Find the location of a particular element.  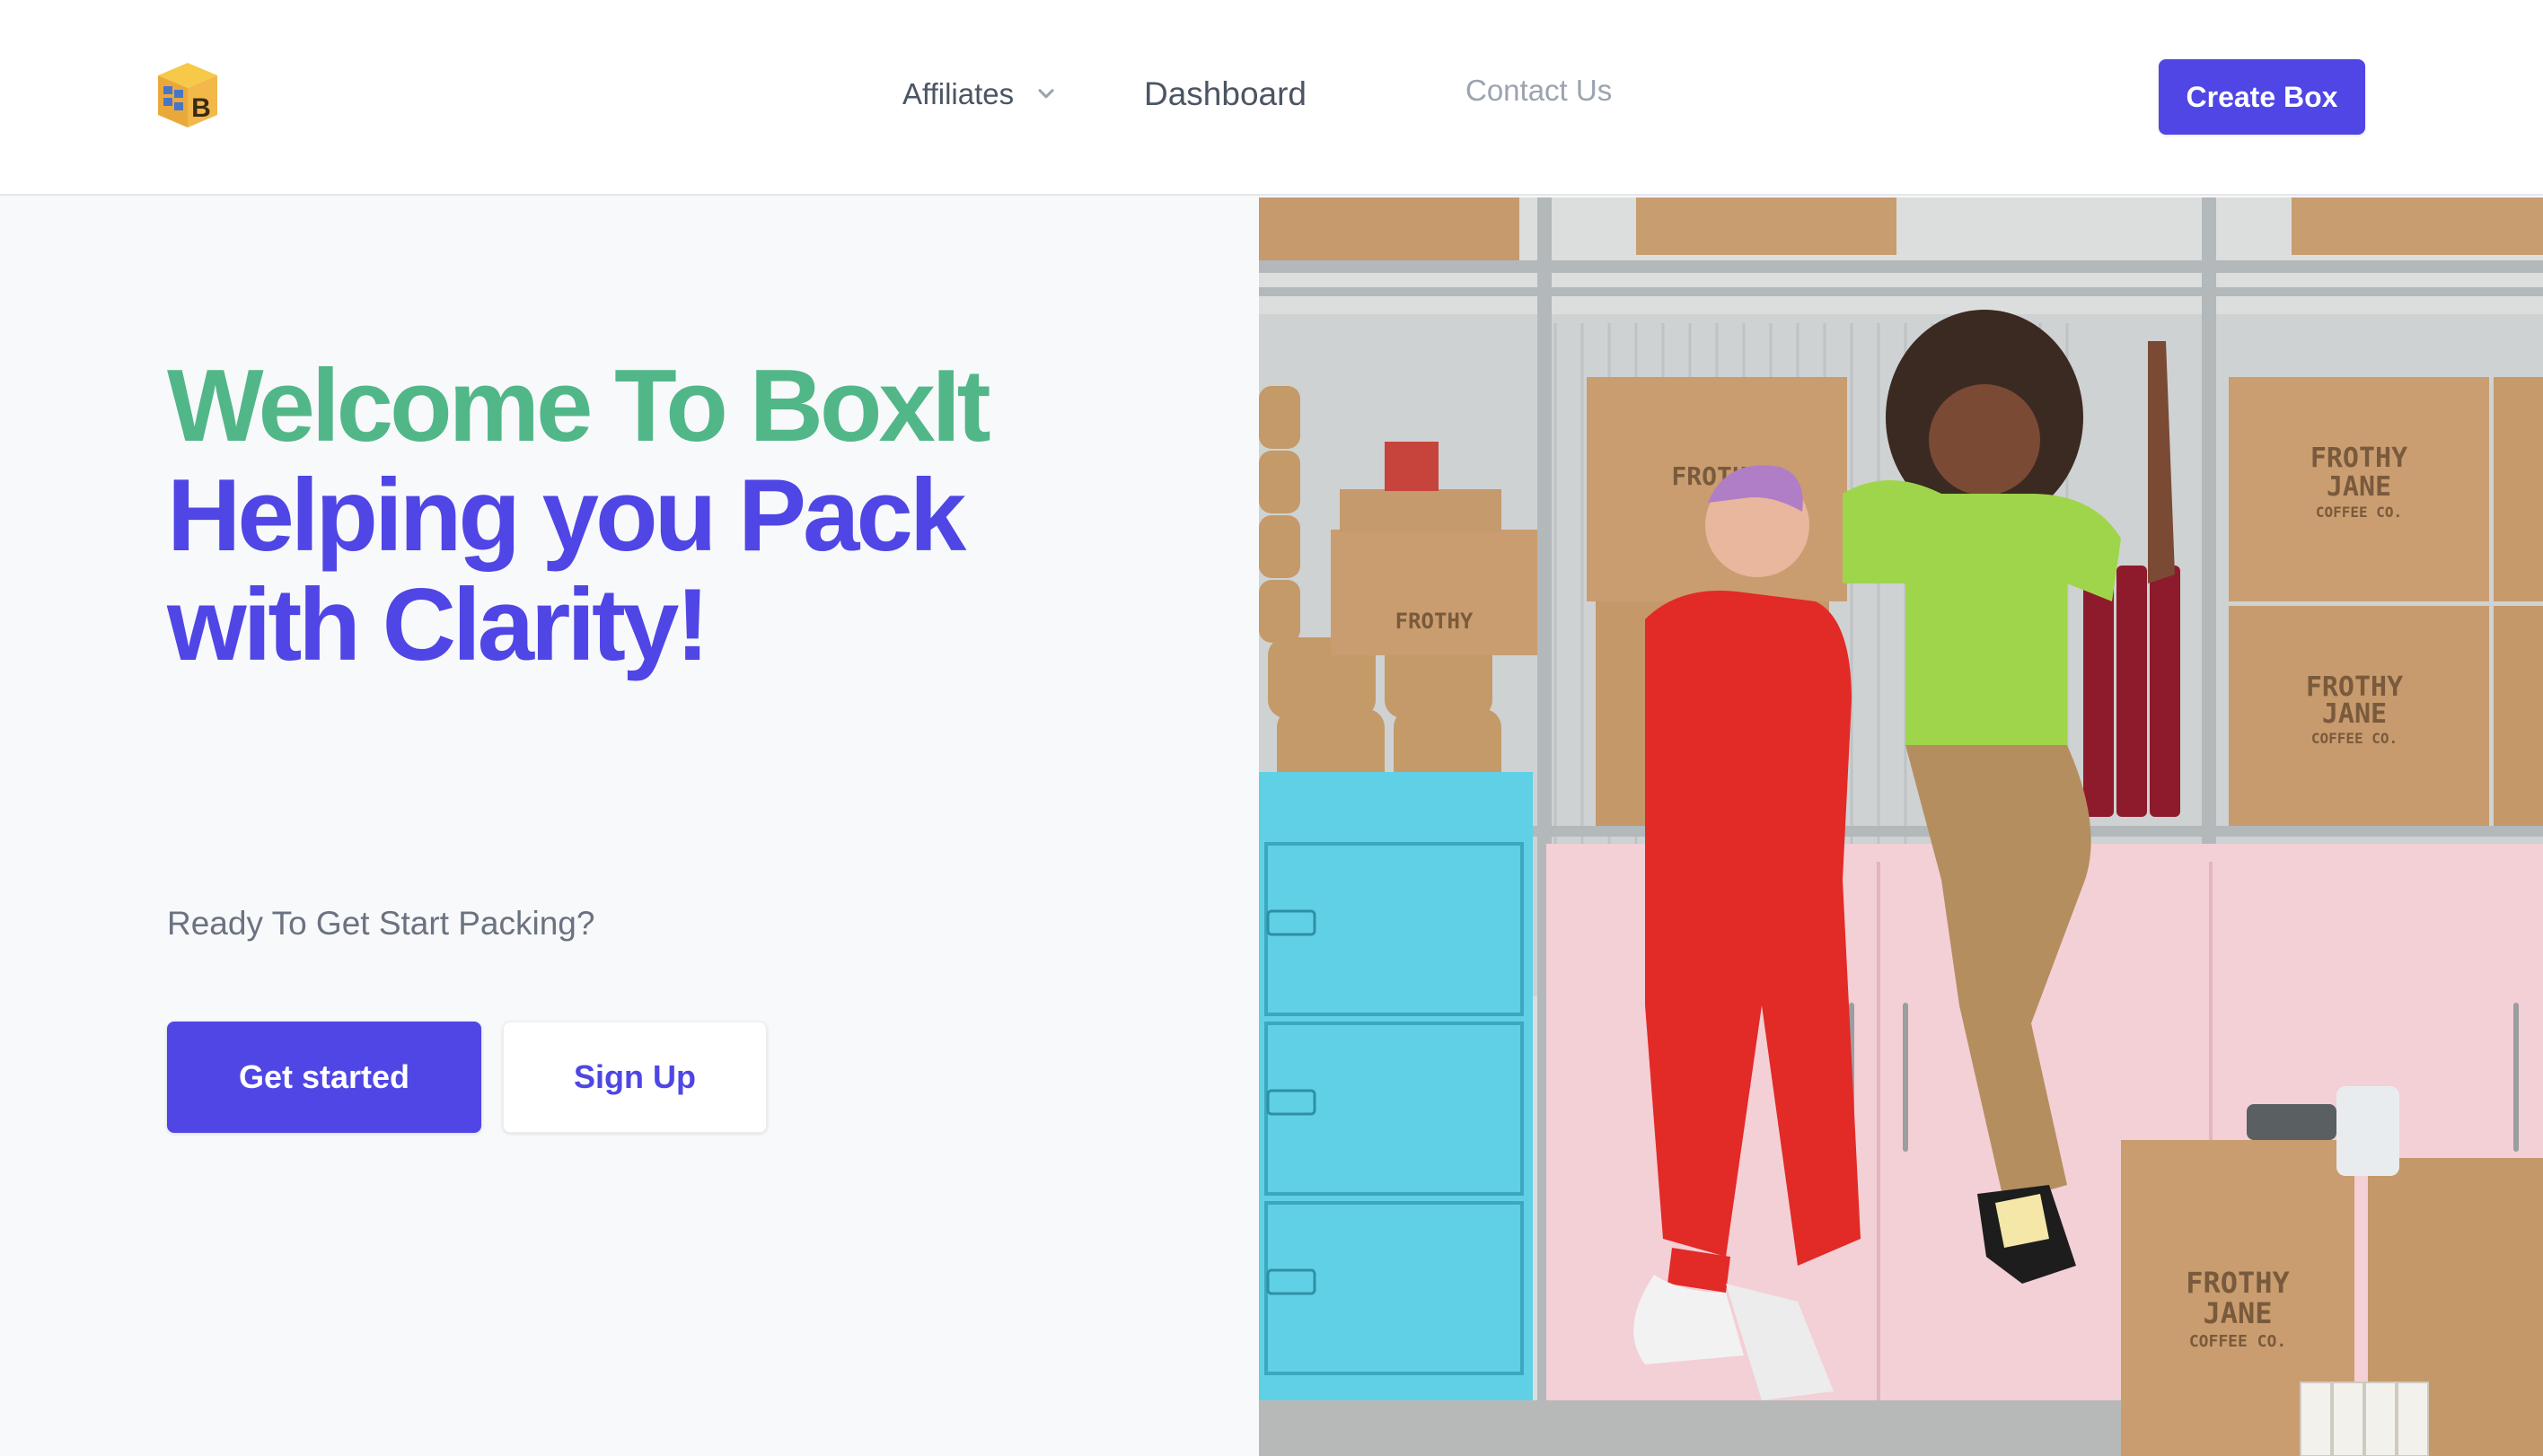

sign-up-button: Sign Up is located at coordinates (635, 1077).